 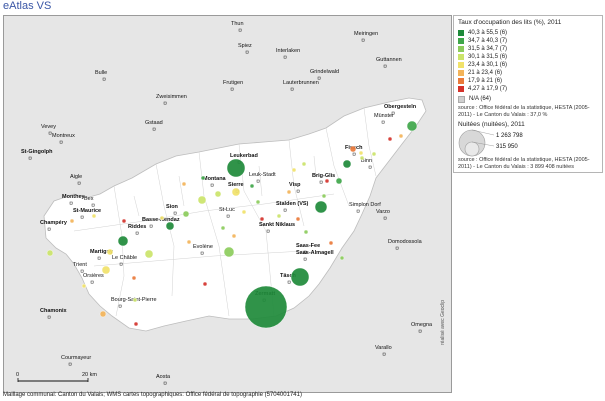 What do you see at coordinates (244, 156) in the screenshot?
I see `town-label: Leukerbad` at bounding box center [244, 156].